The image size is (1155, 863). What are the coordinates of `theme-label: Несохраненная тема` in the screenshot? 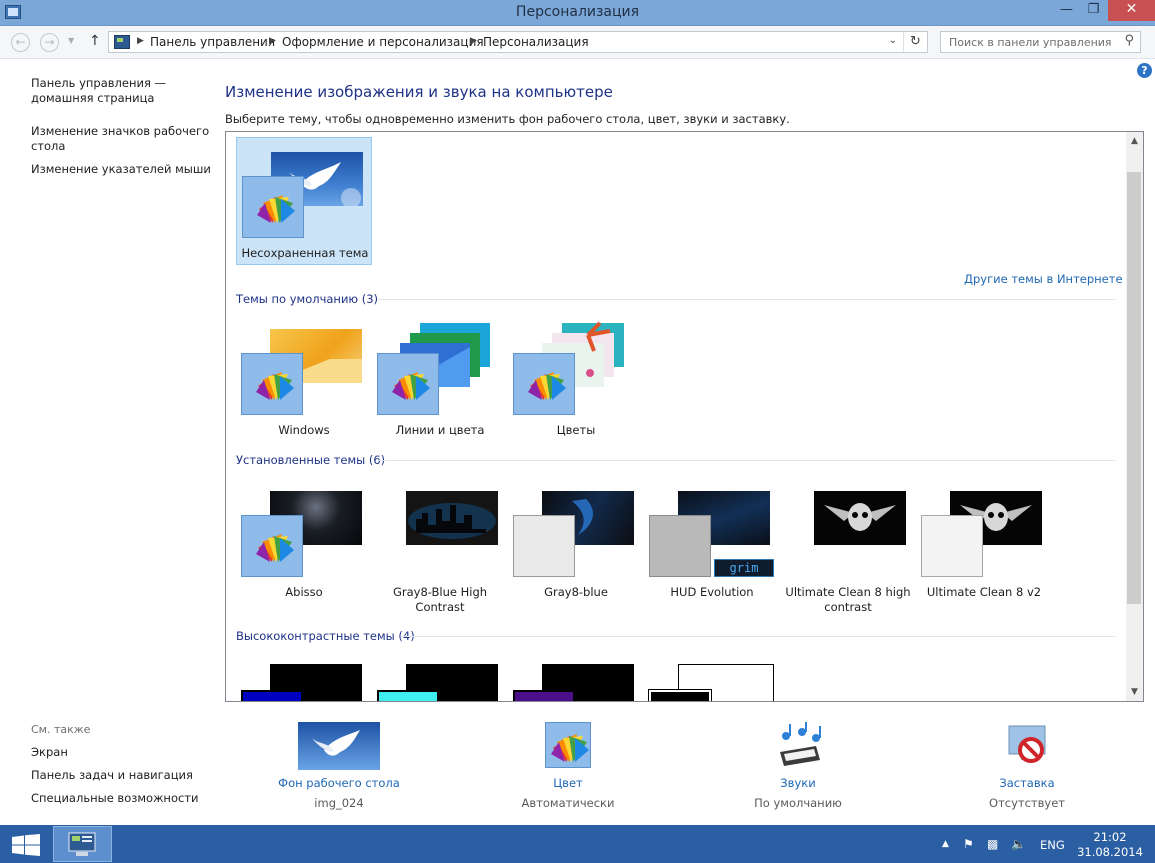 It's located at (305, 253).